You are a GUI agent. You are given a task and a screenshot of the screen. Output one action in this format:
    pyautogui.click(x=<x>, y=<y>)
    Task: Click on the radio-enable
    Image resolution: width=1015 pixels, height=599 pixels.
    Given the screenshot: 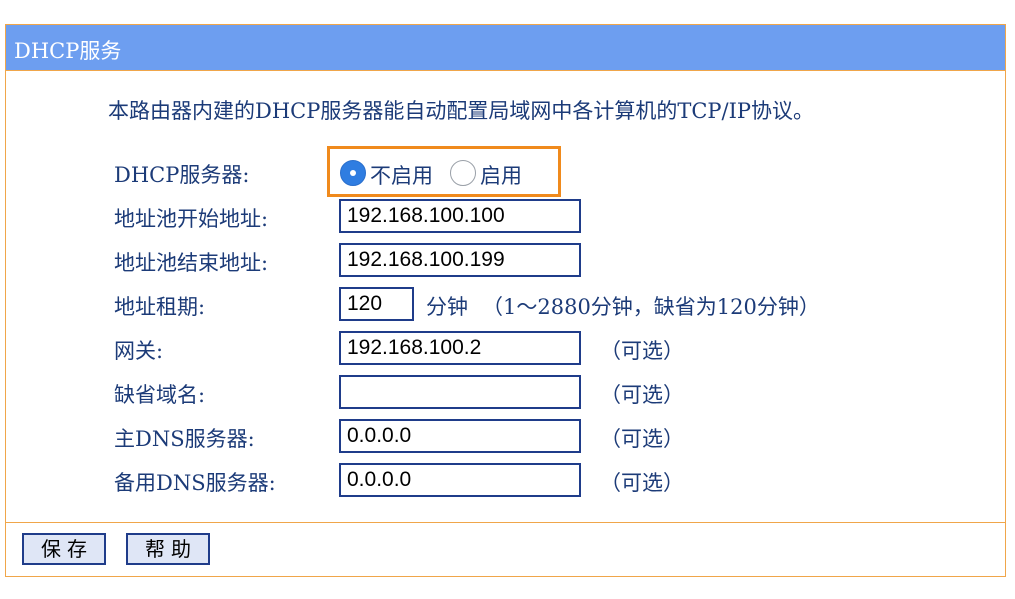 What is the action you would take?
    pyautogui.click(x=463, y=173)
    